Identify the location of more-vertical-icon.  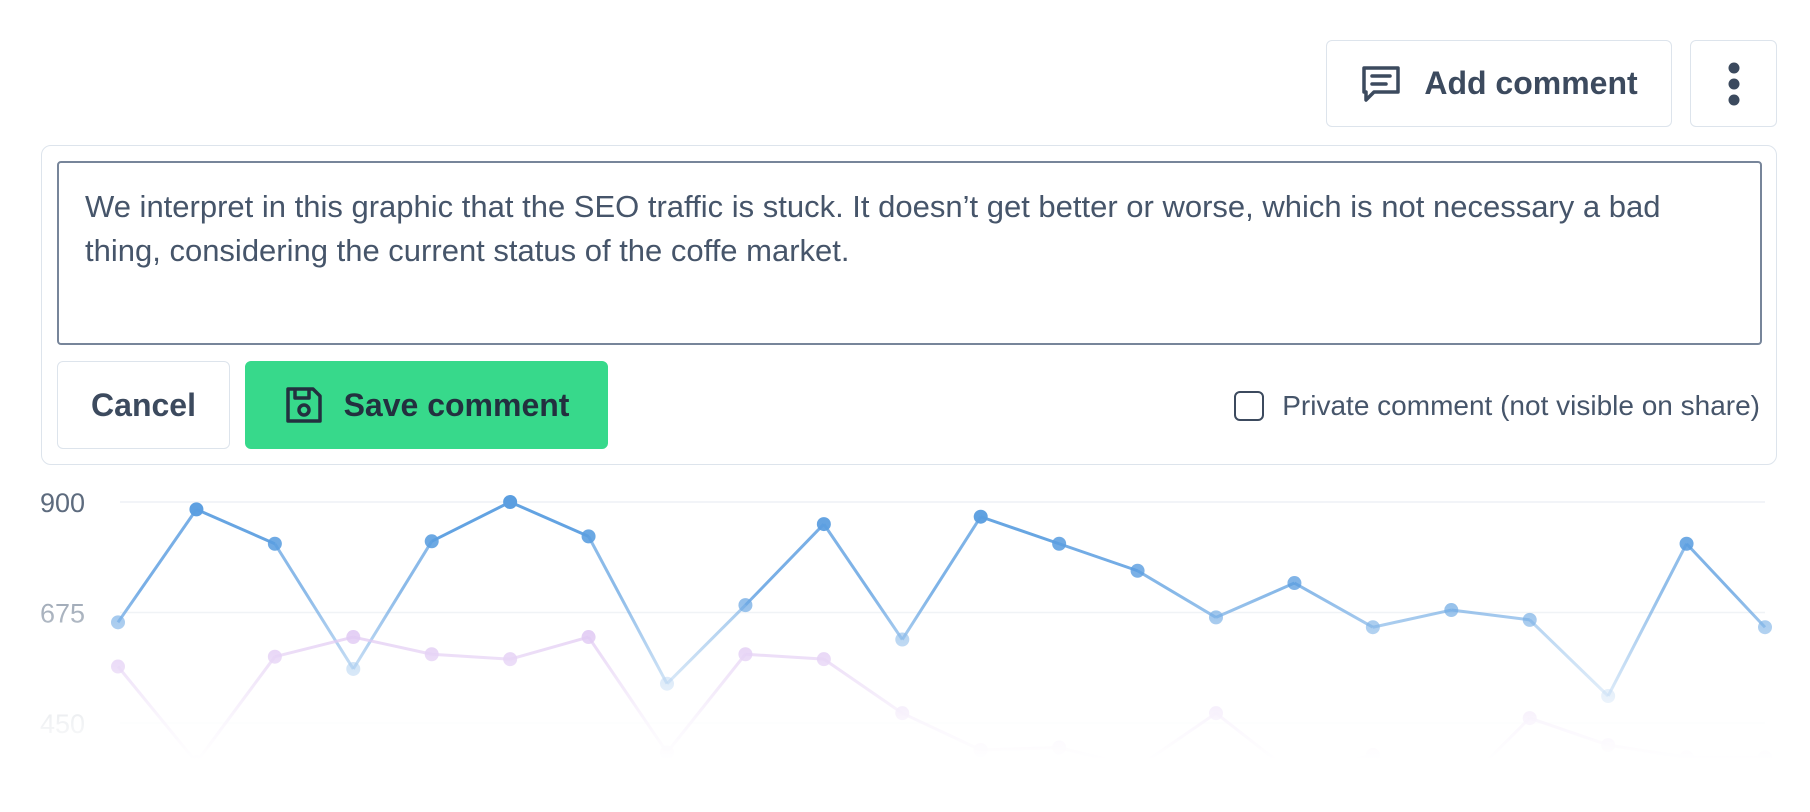
(1733, 83).